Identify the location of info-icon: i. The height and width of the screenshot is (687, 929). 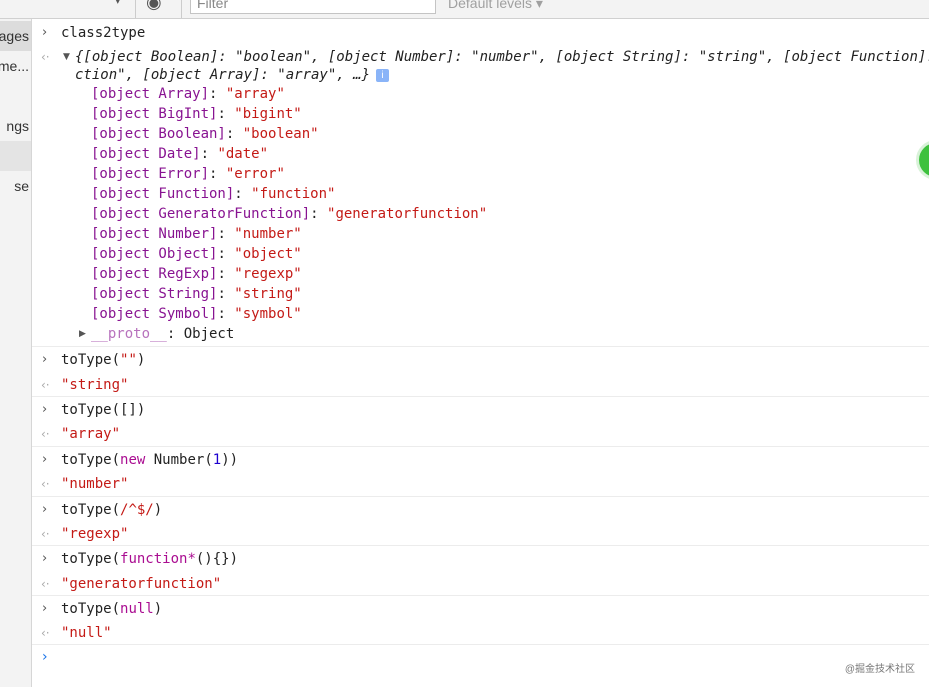
(383, 75).